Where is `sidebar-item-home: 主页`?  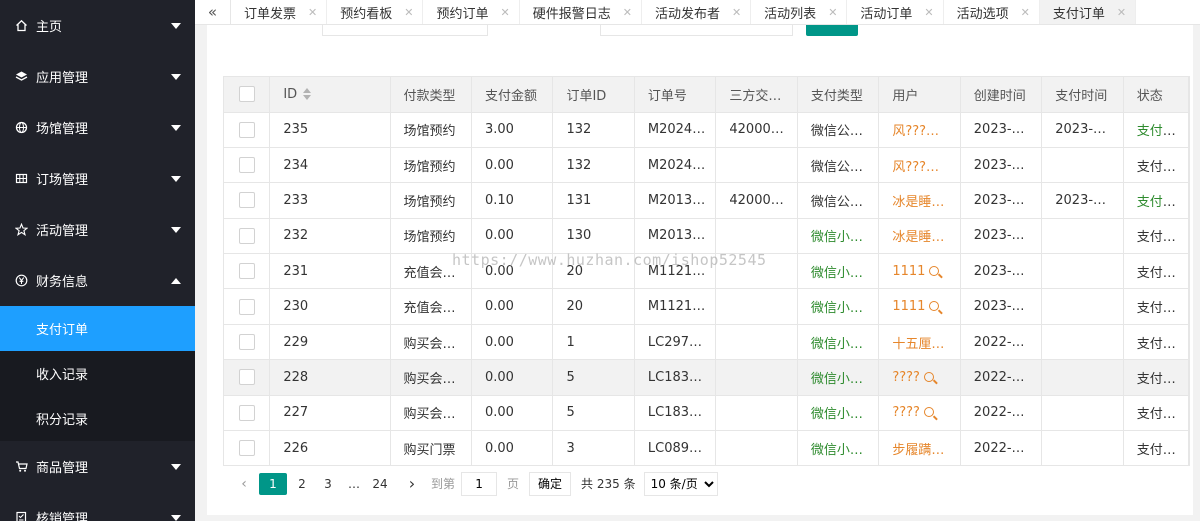 sidebar-item-home: 主页 is located at coordinates (97, 25).